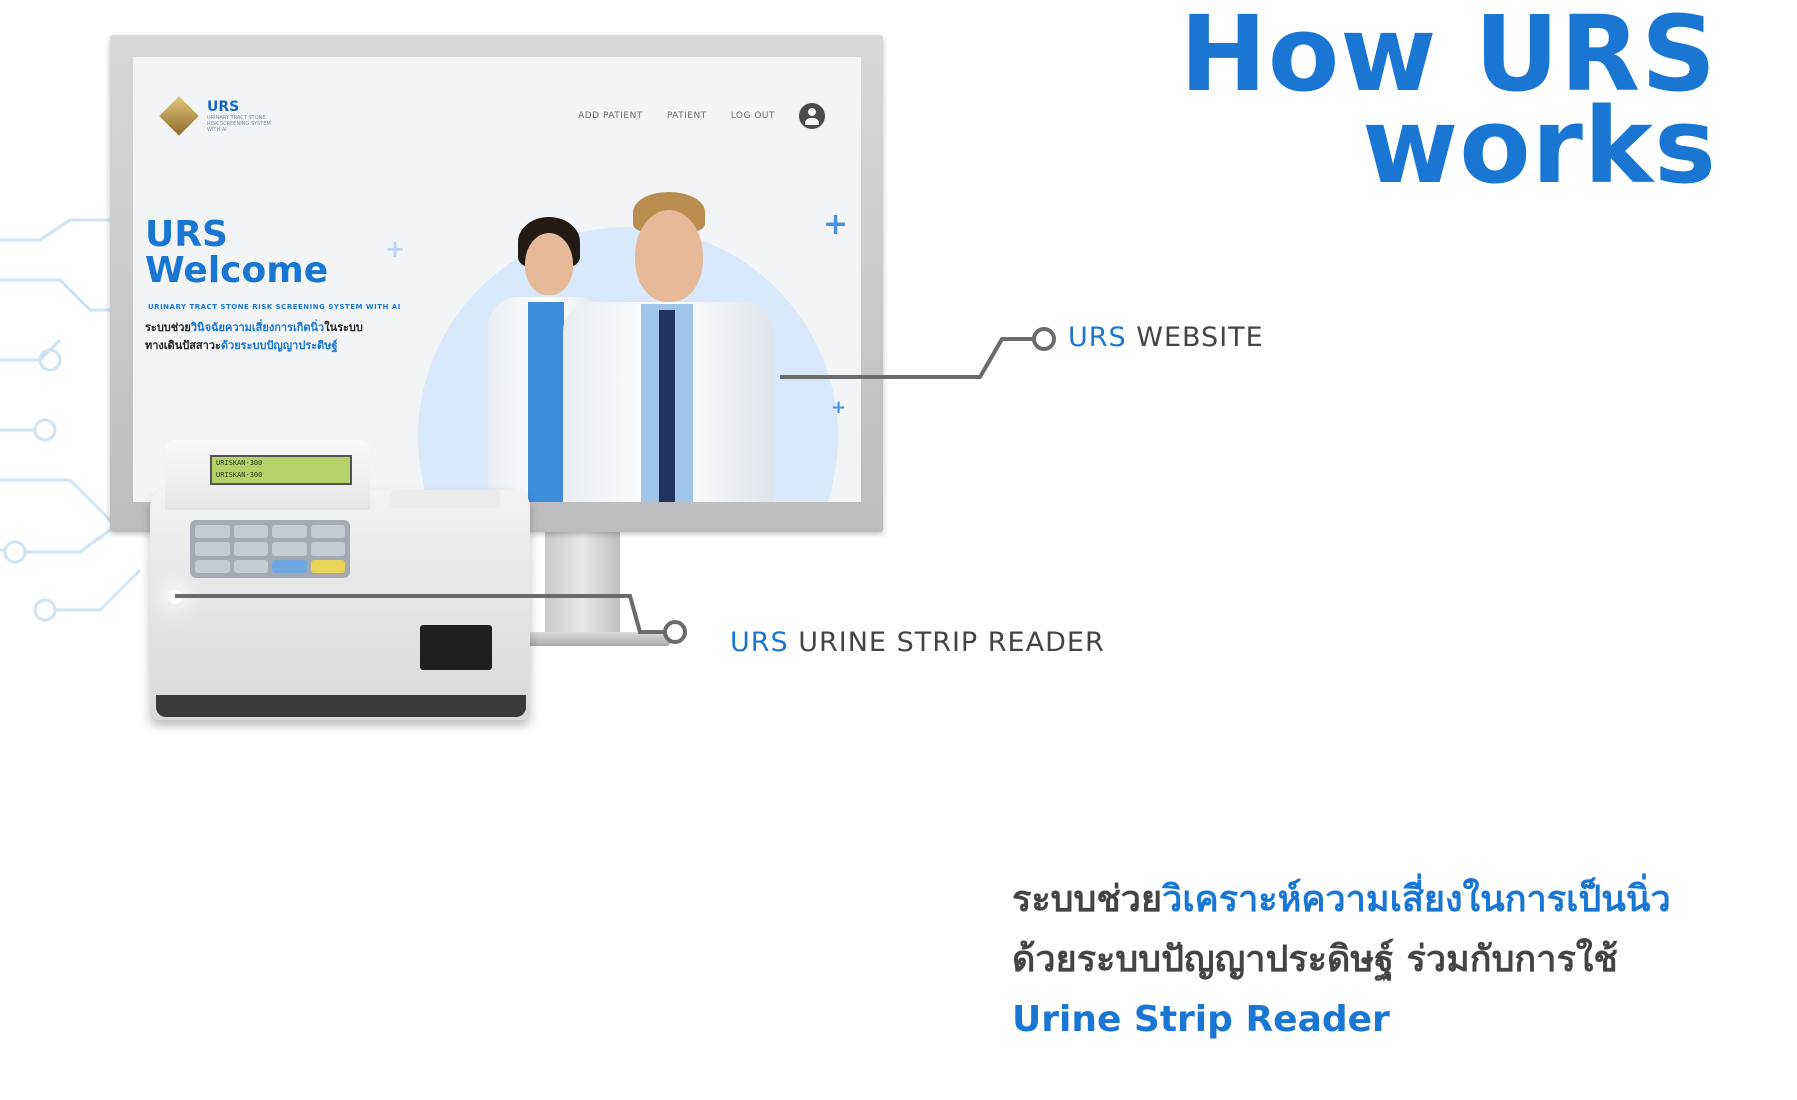 Image resolution: width=1797 pixels, height=1100 pixels. I want to click on nav-add-patient: ADD PATIENT, so click(610, 116).